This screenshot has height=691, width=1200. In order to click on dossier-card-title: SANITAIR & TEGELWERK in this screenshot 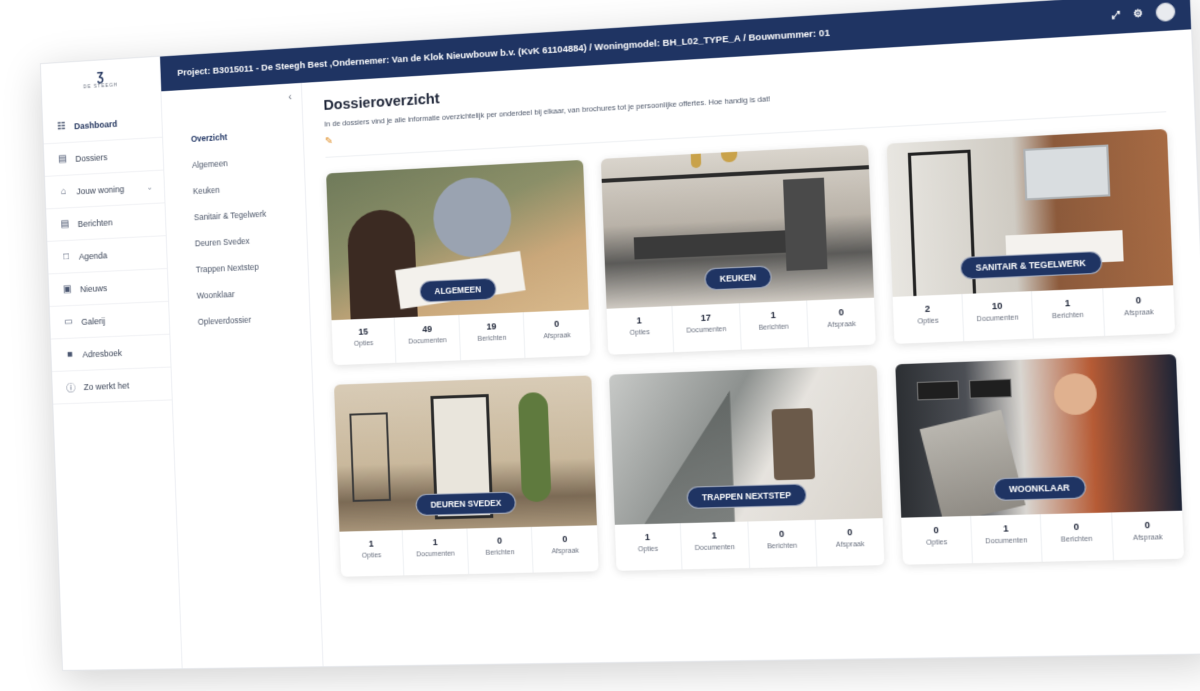, I will do `click(1031, 265)`.